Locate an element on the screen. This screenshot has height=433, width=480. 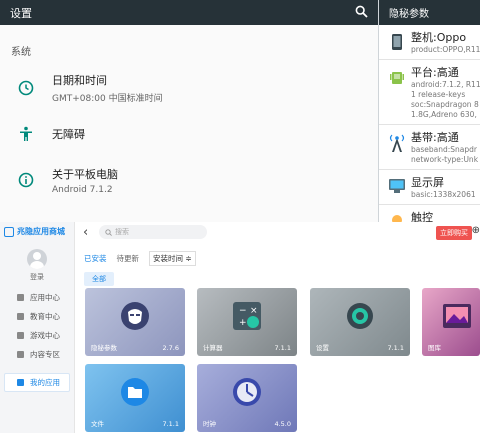
calculator-icon: − × + is located at coordinates (247, 318).